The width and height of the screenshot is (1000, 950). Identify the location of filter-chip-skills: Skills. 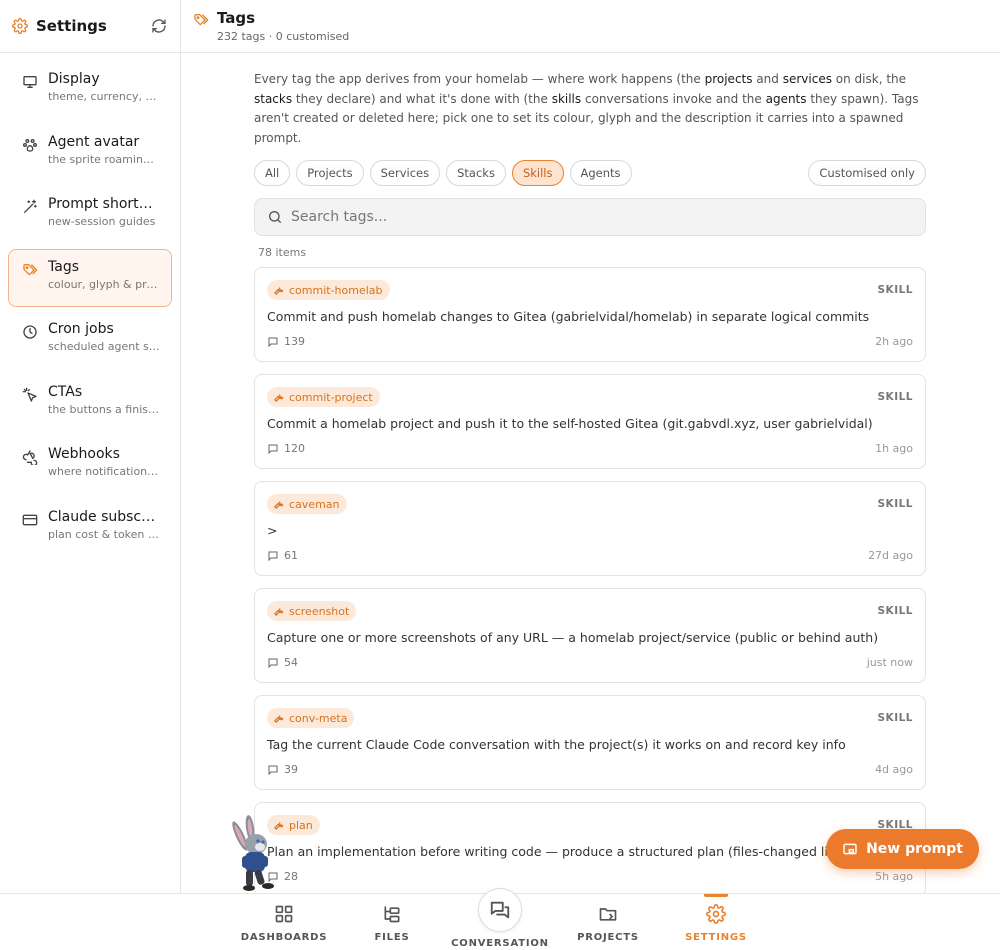
(537, 173).